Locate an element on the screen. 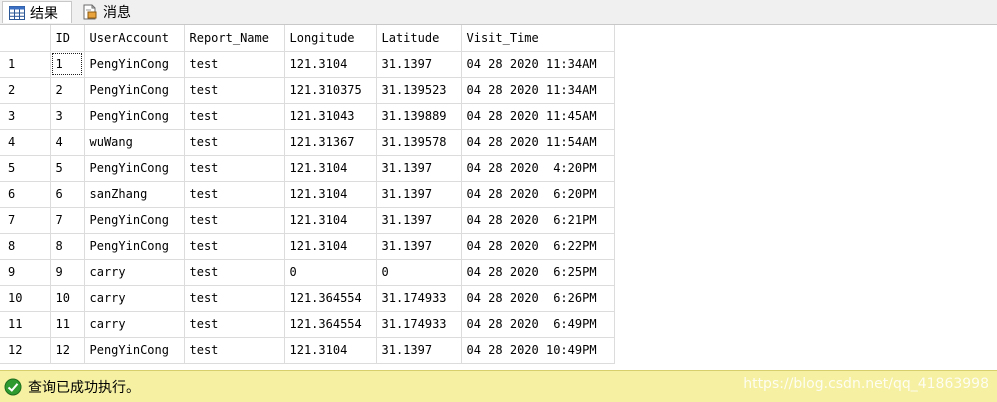 The image size is (997, 402). table-cell: 04 28 2020 11:34AM is located at coordinates (538, 90).